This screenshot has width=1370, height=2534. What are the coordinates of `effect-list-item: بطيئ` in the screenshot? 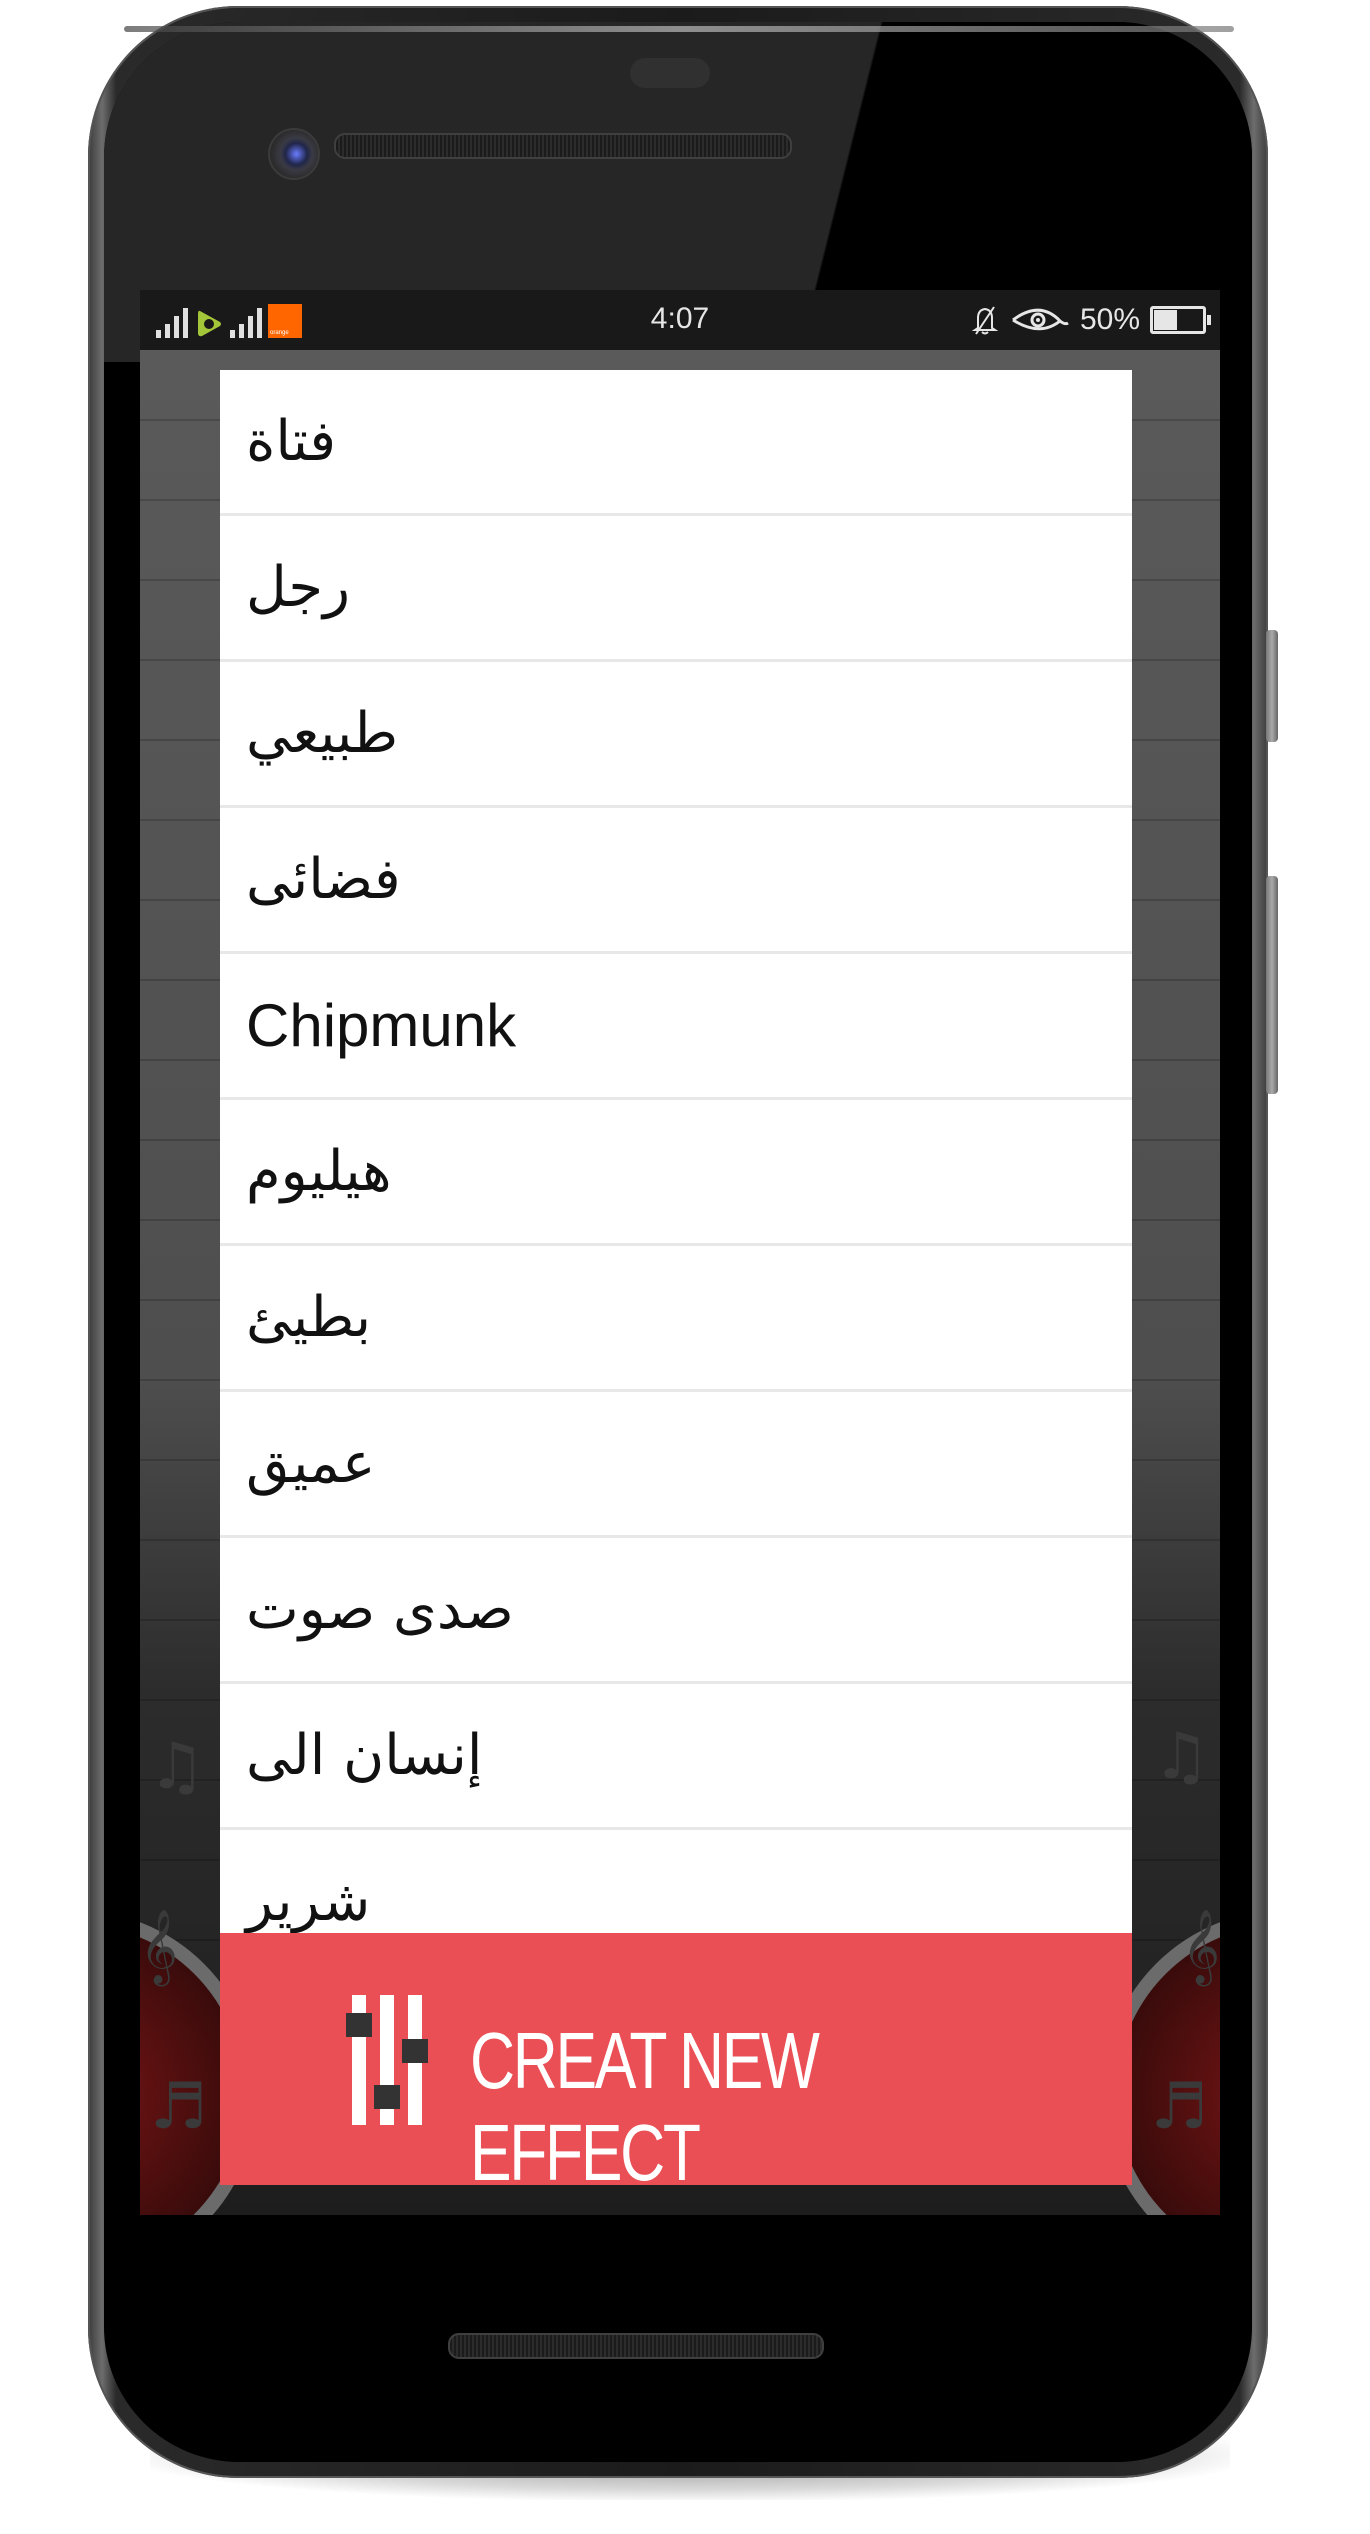 It's located at (676, 1319).